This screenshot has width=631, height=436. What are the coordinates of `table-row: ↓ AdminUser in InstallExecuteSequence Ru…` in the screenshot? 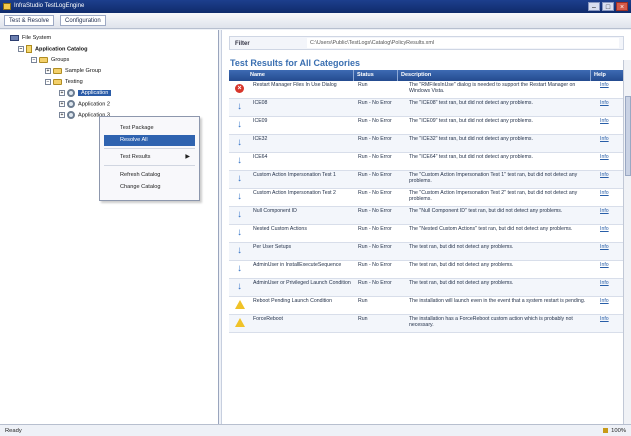 It's located at (426, 270).